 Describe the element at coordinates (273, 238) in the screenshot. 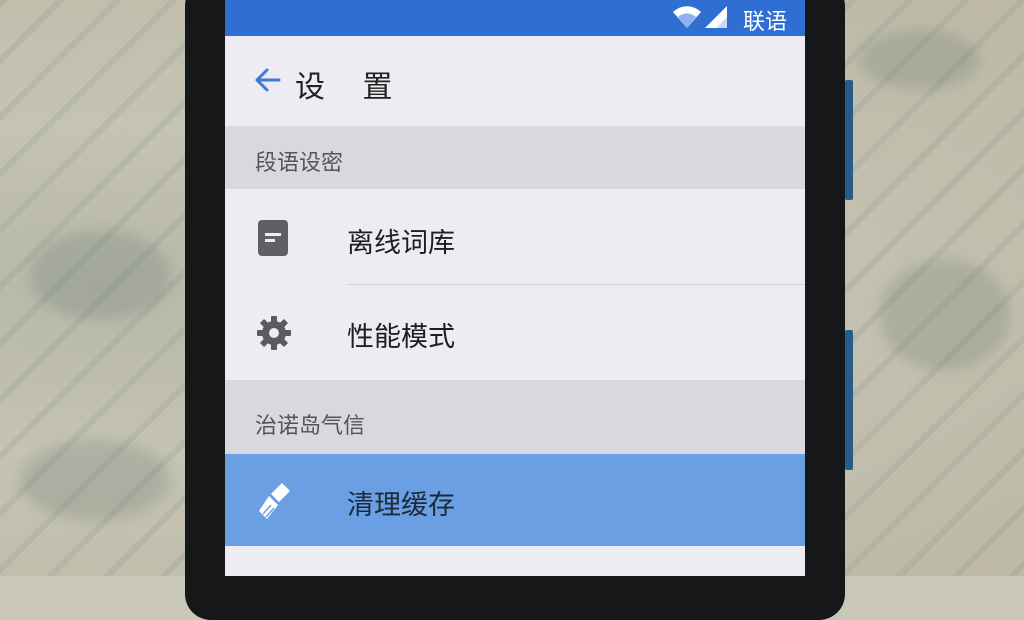

I see `document-icon` at that location.